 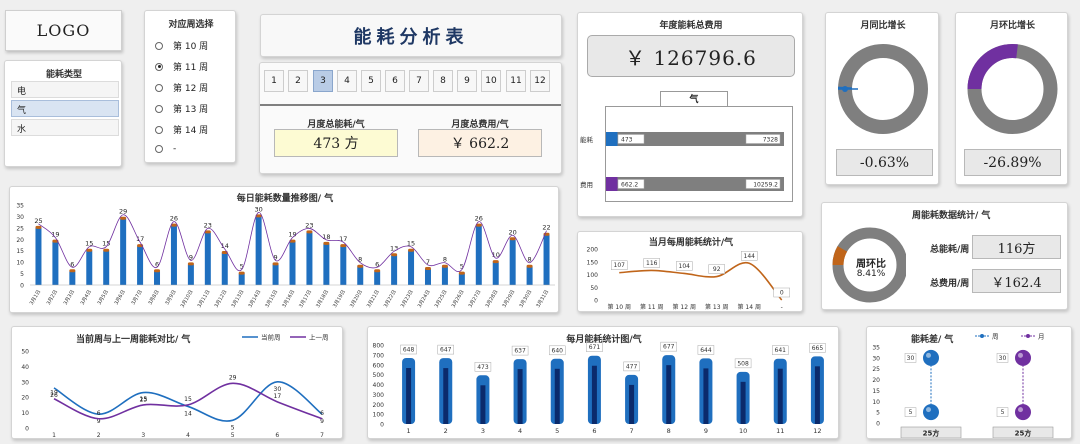 What do you see at coordinates (540, 81) in the screenshot?
I see `month-button-12: 12` at bounding box center [540, 81].